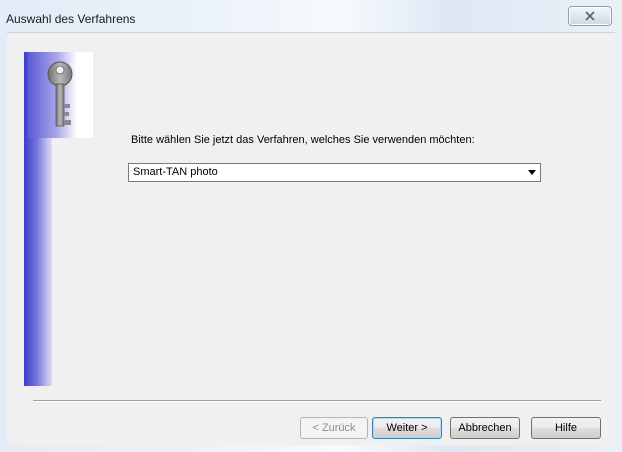  I want to click on close-icon, so click(590, 16).